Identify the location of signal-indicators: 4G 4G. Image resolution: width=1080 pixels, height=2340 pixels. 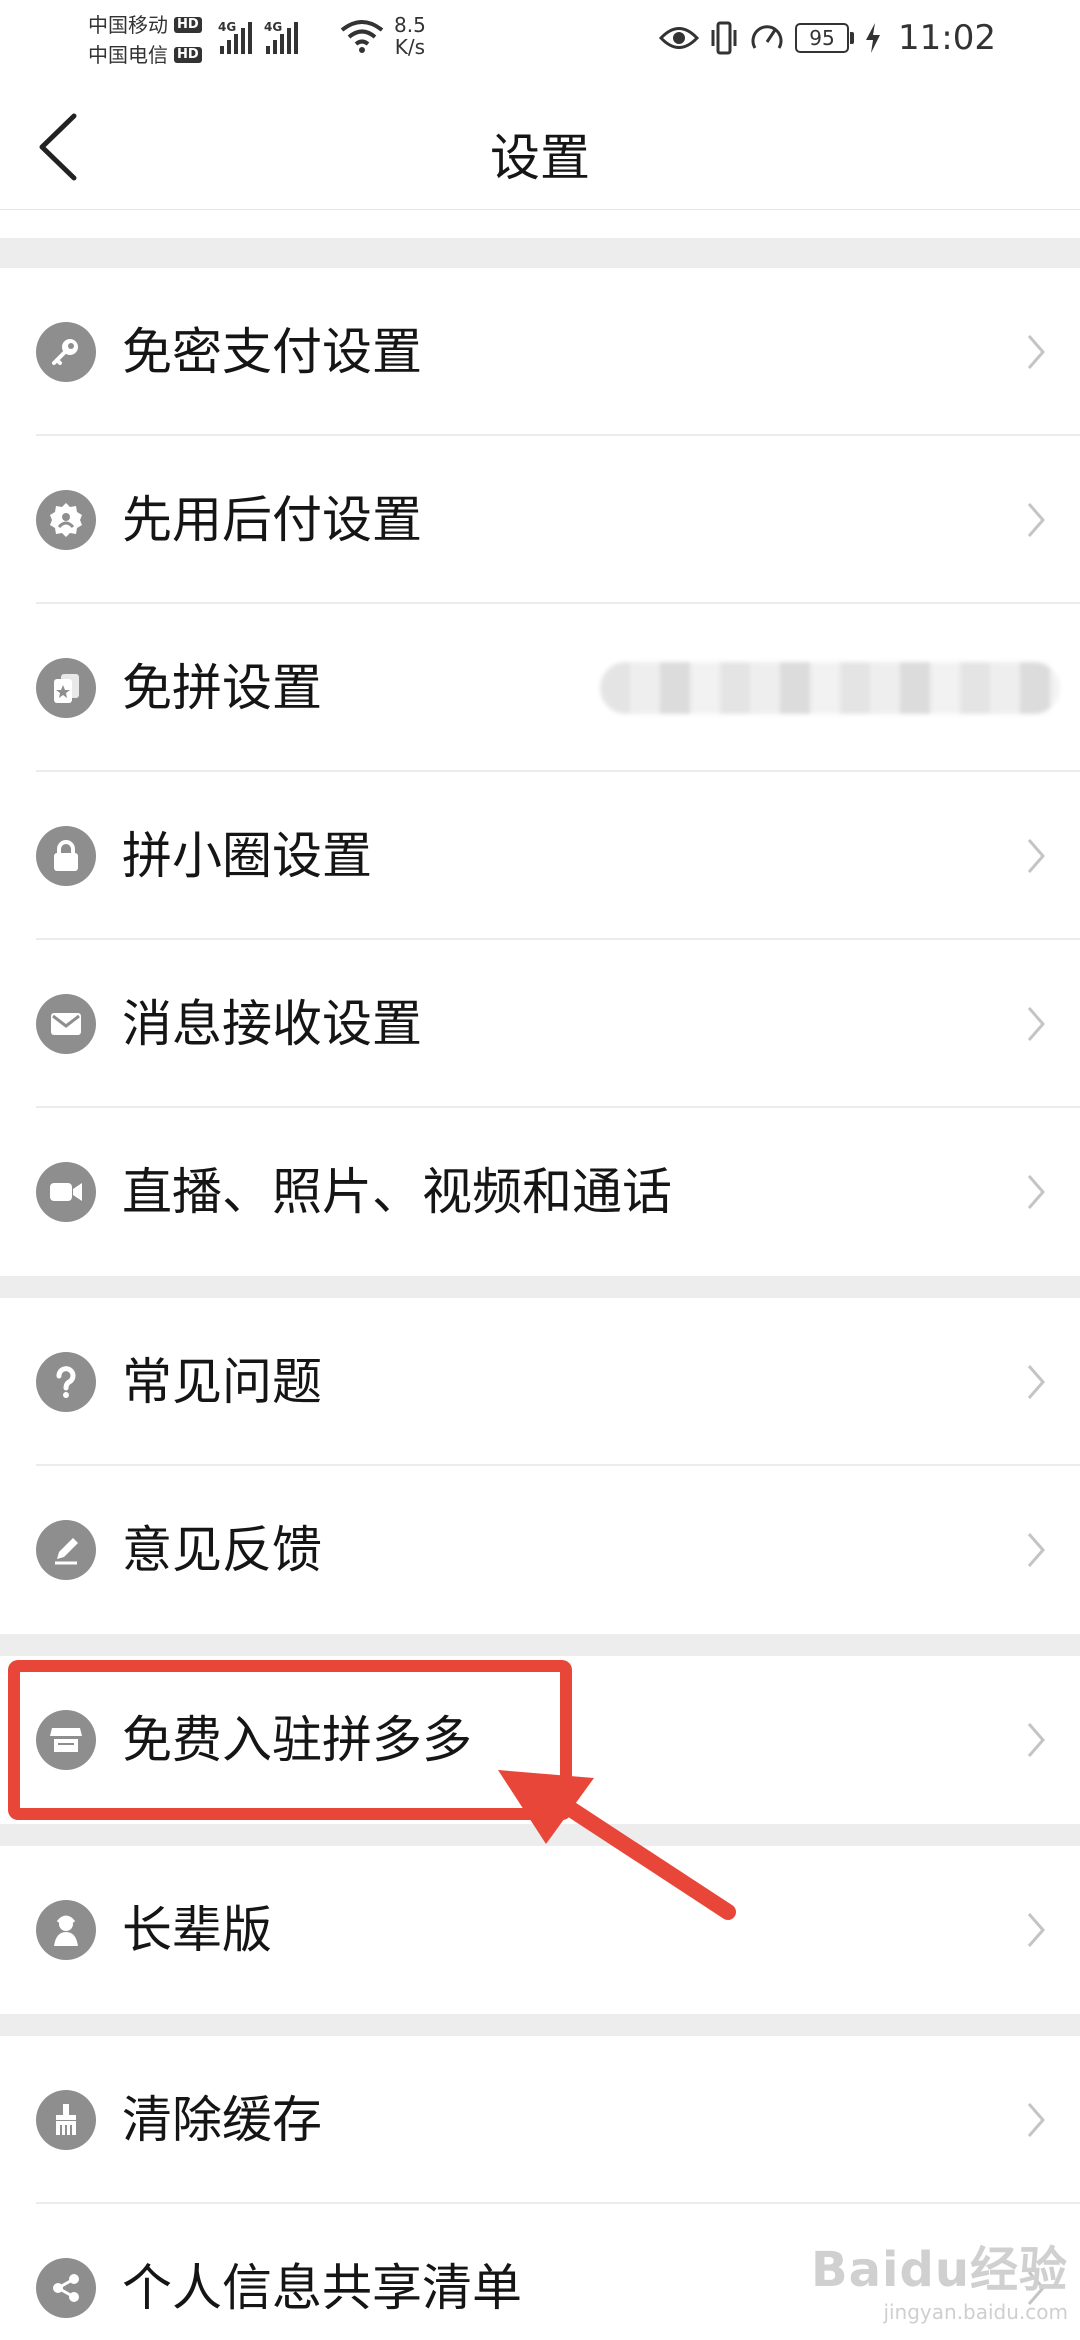
(258, 37).